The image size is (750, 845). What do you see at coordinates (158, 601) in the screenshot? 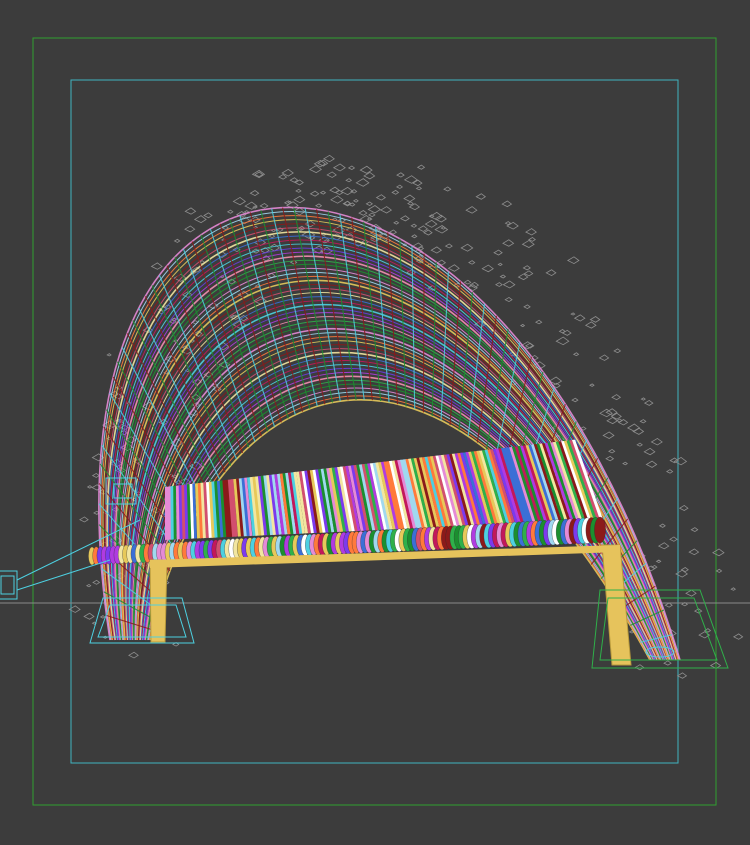
I see `bench-leg-left` at bounding box center [158, 601].